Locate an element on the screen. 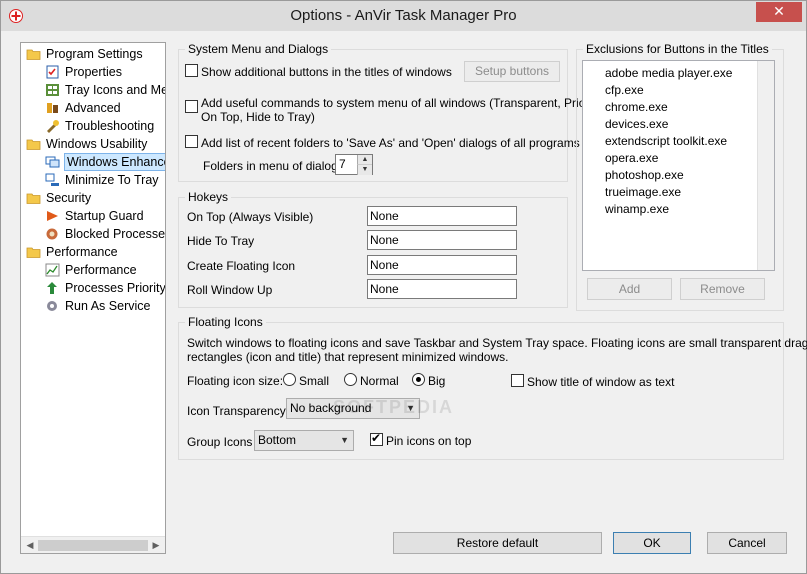  tree-item-label: Program Settings is located at coordinates (94, 54).